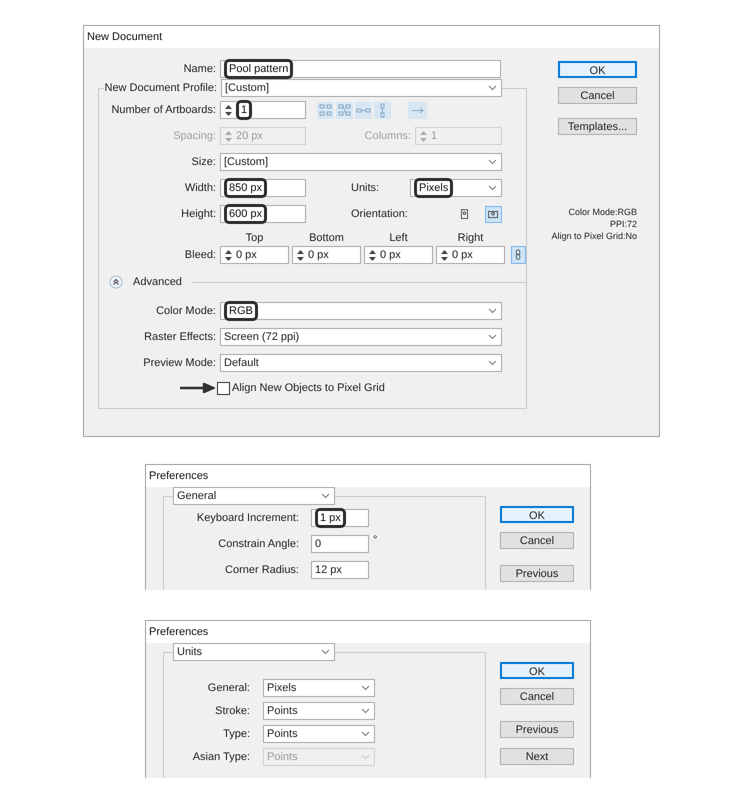 The height and width of the screenshot is (800, 739). What do you see at coordinates (254, 652) in the screenshot?
I see `section-dropdown: Units` at bounding box center [254, 652].